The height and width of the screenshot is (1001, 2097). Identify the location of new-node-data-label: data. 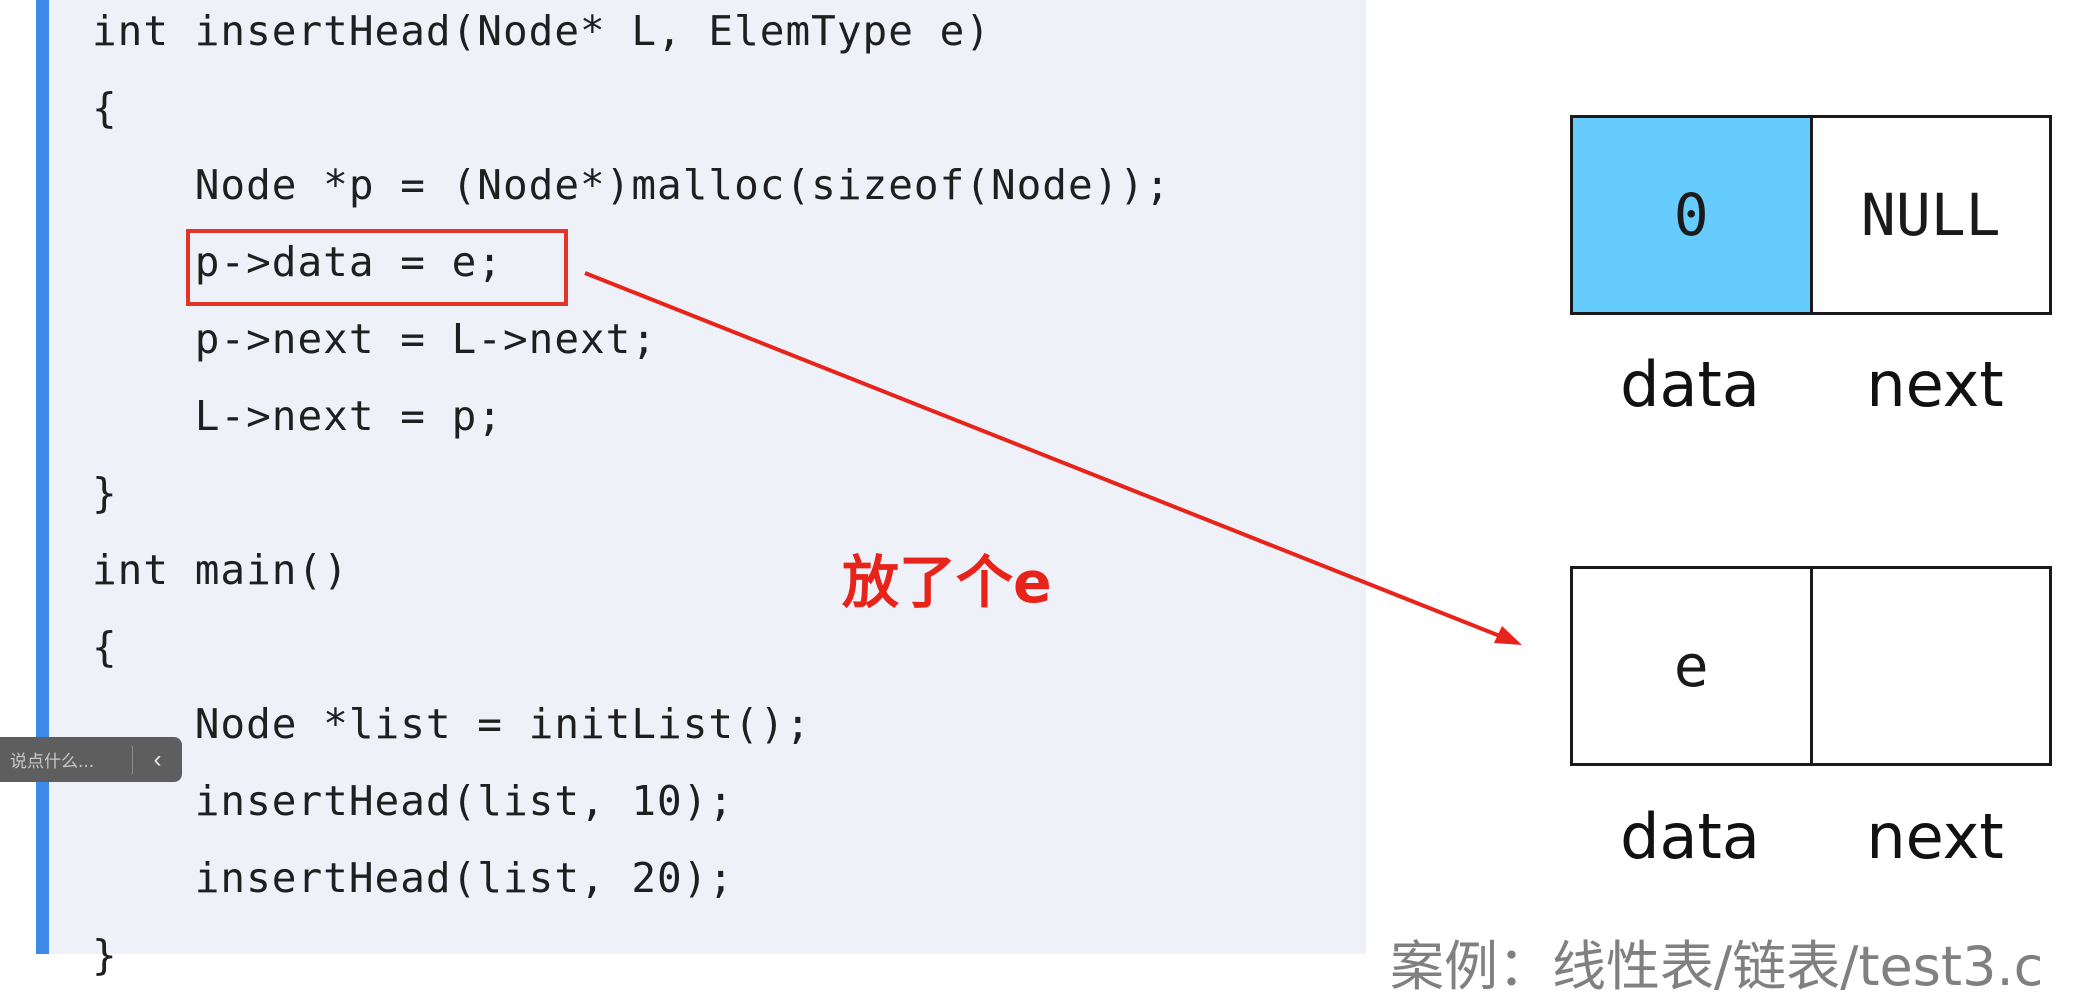
(1690, 836).